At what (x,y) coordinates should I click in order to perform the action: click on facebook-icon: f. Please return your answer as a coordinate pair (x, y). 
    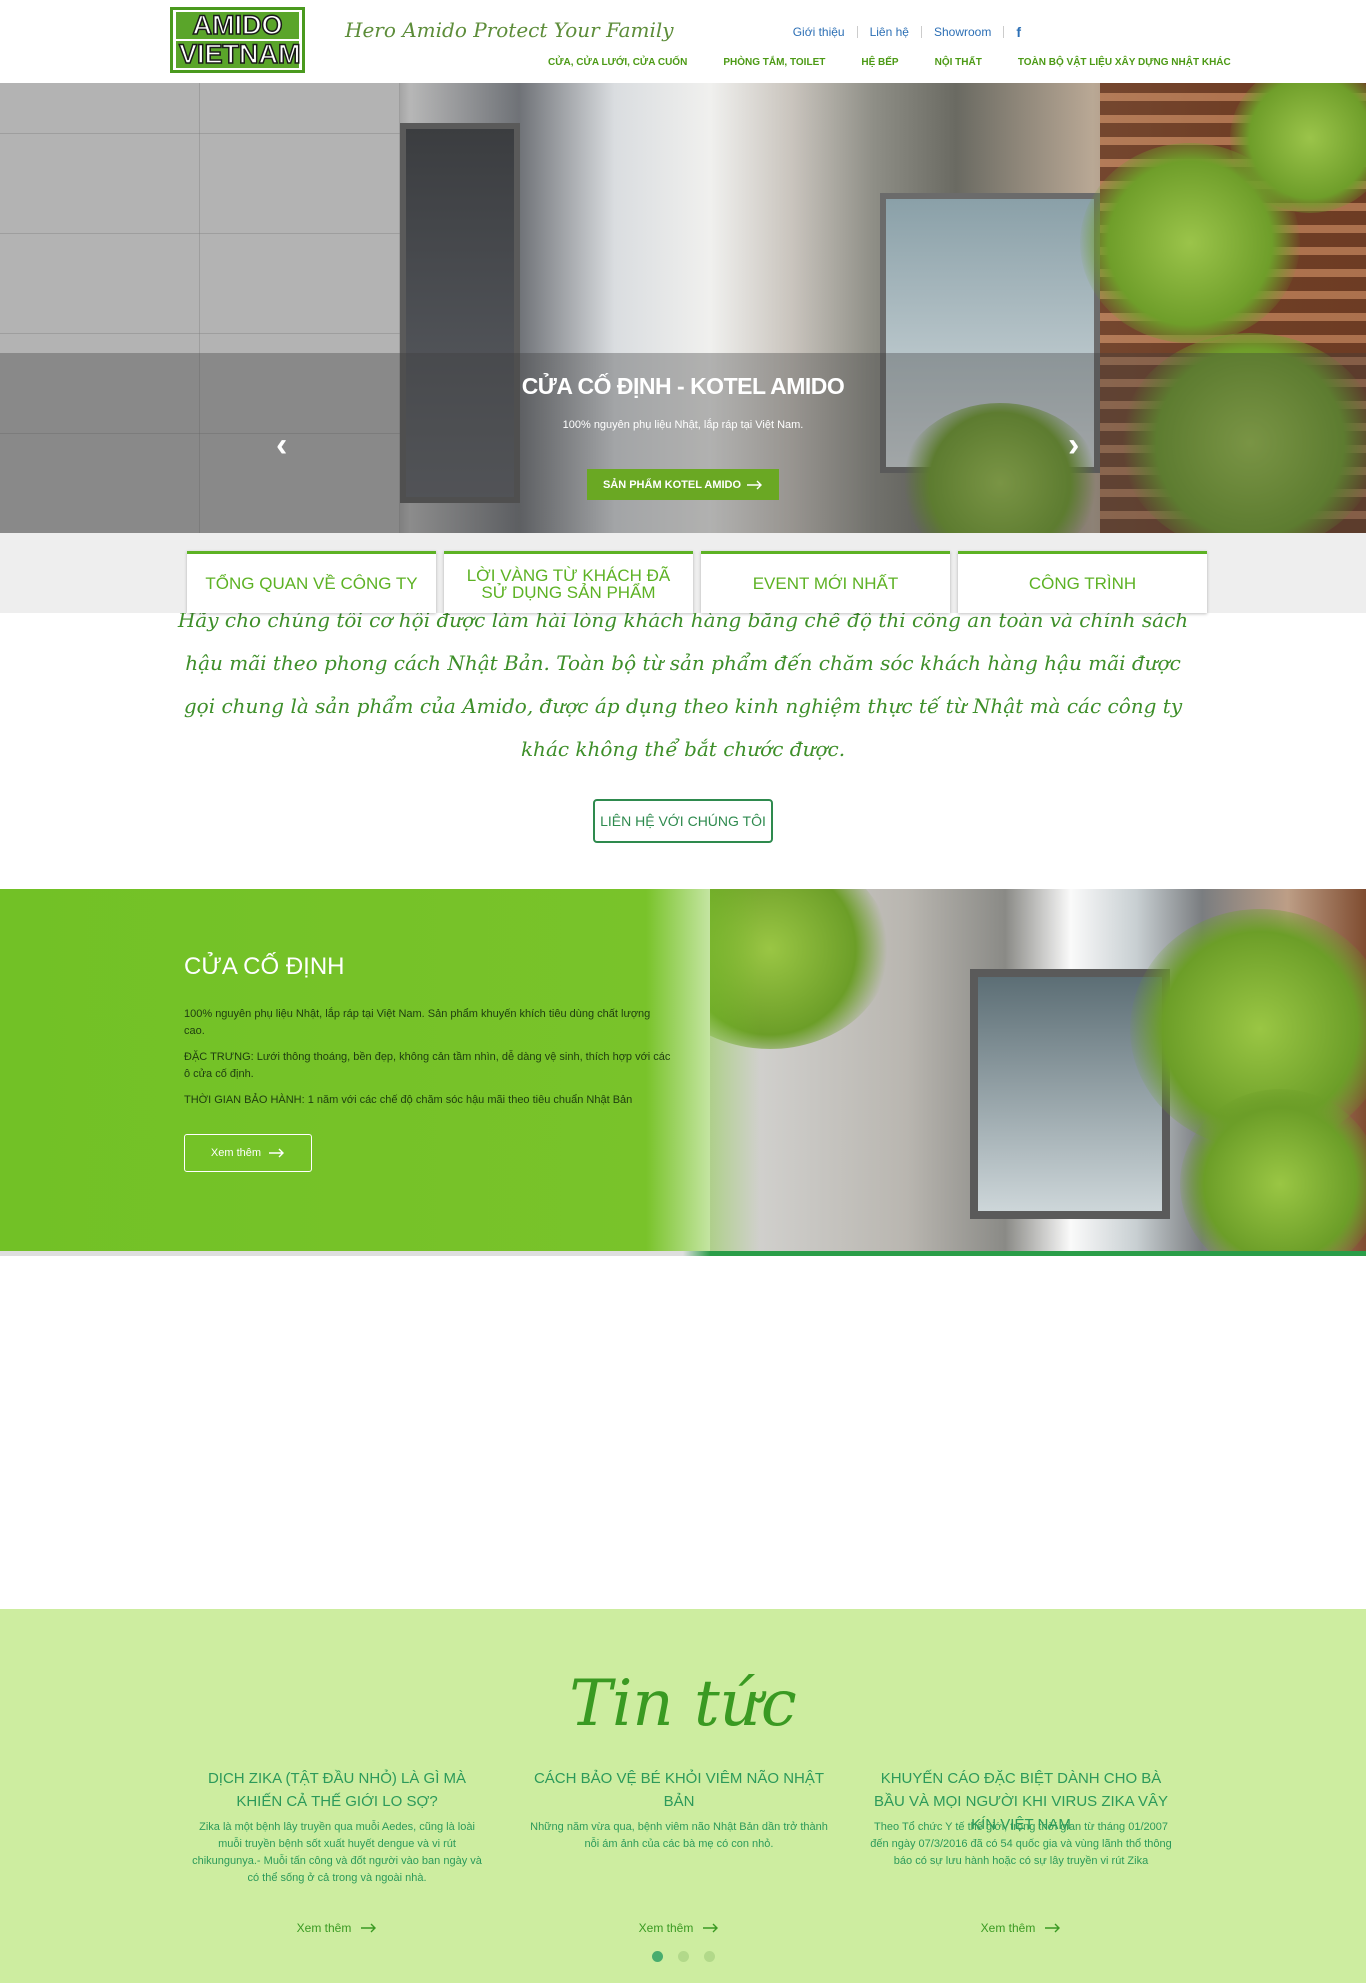
    Looking at the image, I should click on (1018, 32).